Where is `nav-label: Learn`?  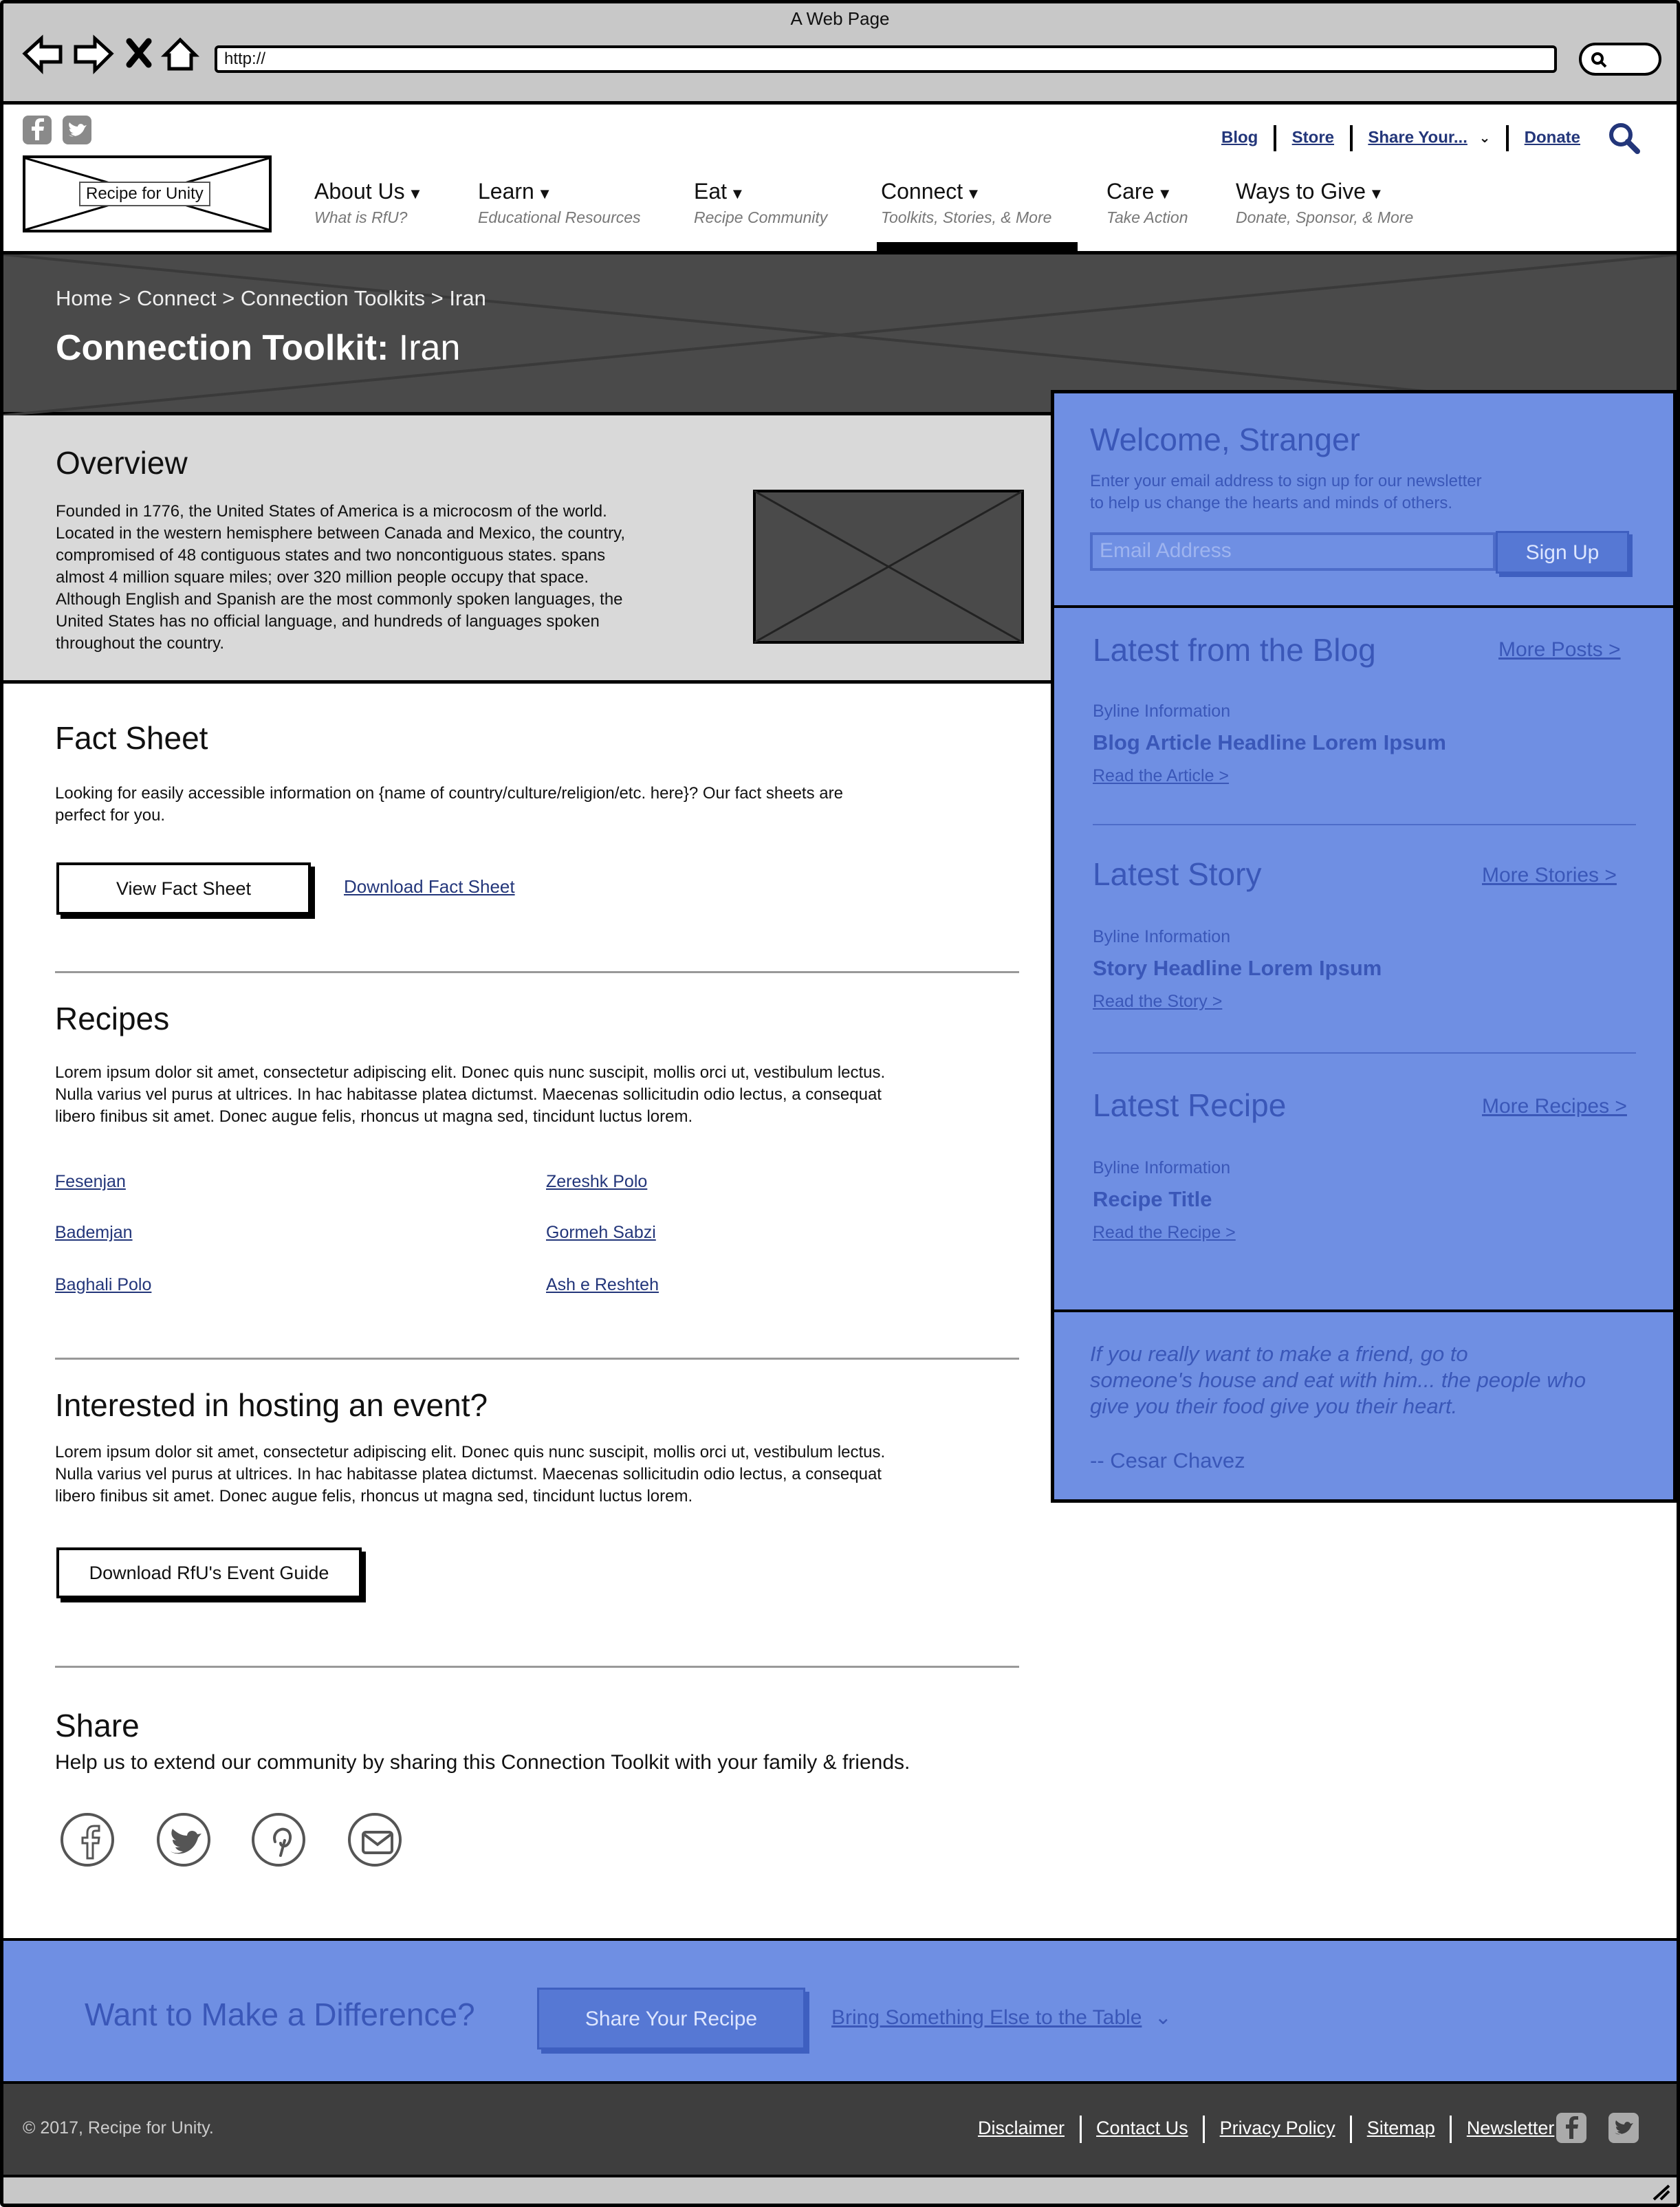
nav-label: Learn is located at coordinates (506, 191).